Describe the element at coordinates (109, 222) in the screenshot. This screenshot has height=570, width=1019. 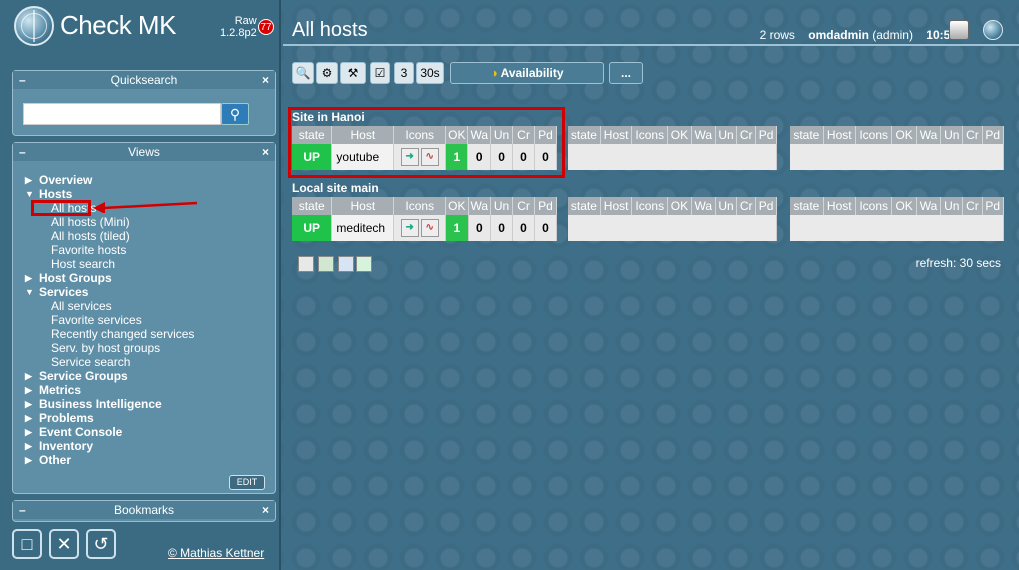
I see `view-link-all-hosts-mini: All hosts (Mini)` at that location.